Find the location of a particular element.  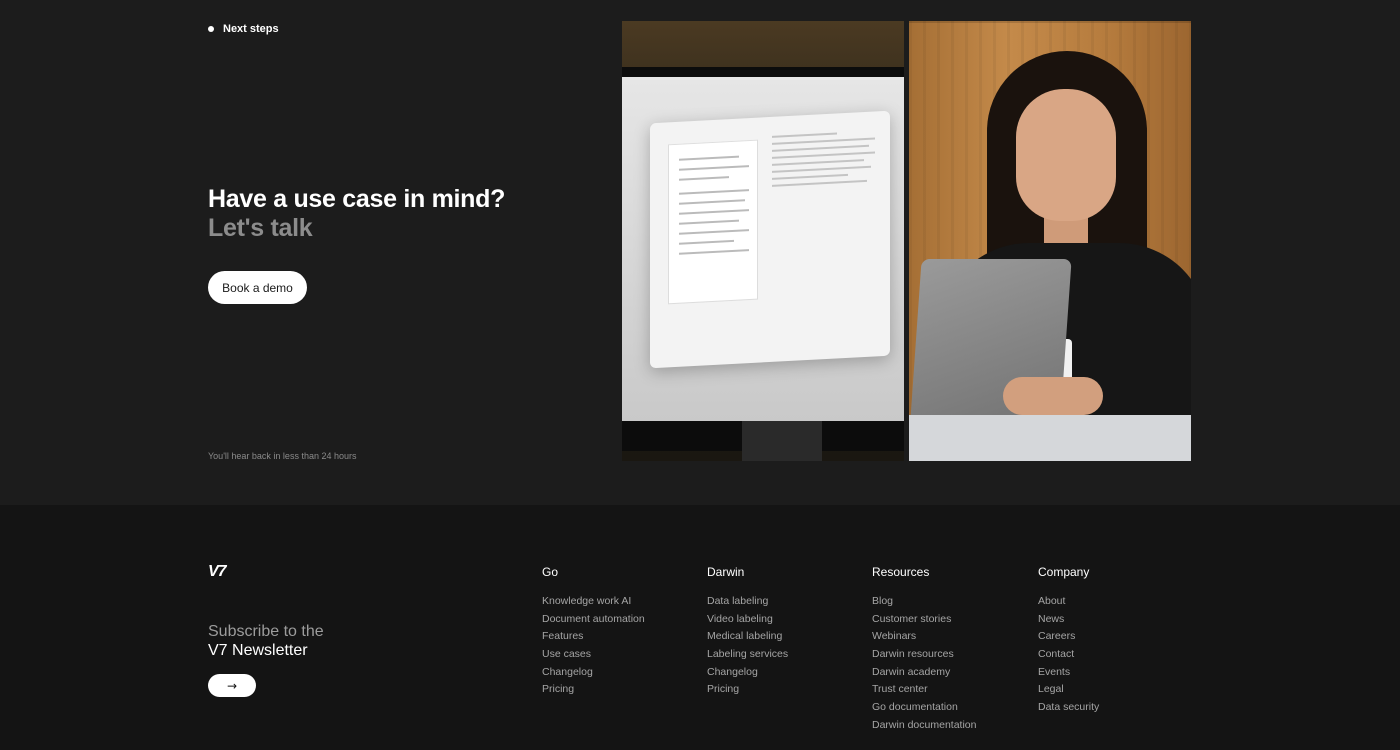

footer-link: Document automation is located at coordinates (593, 620).